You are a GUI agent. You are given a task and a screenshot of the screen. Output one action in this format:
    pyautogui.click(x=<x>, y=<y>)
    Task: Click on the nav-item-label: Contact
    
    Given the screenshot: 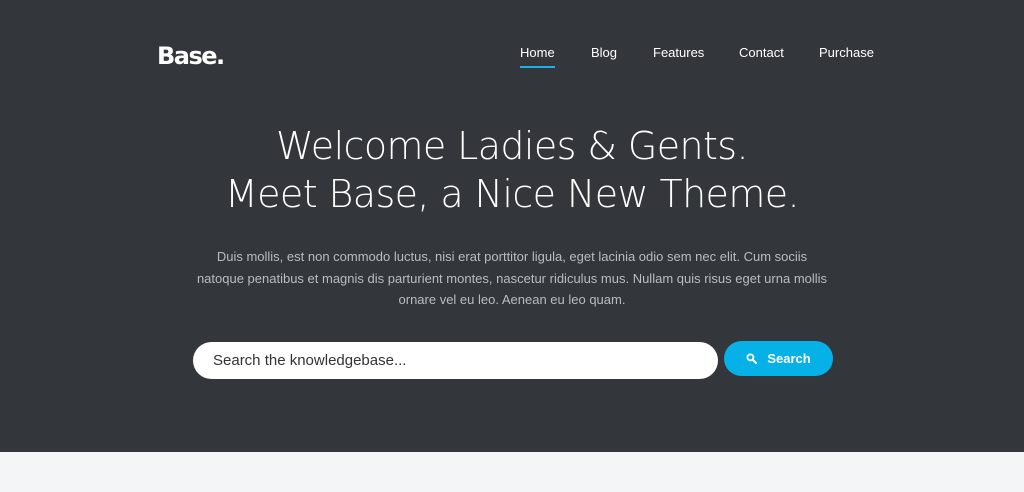 What is the action you would take?
    pyautogui.click(x=761, y=52)
    